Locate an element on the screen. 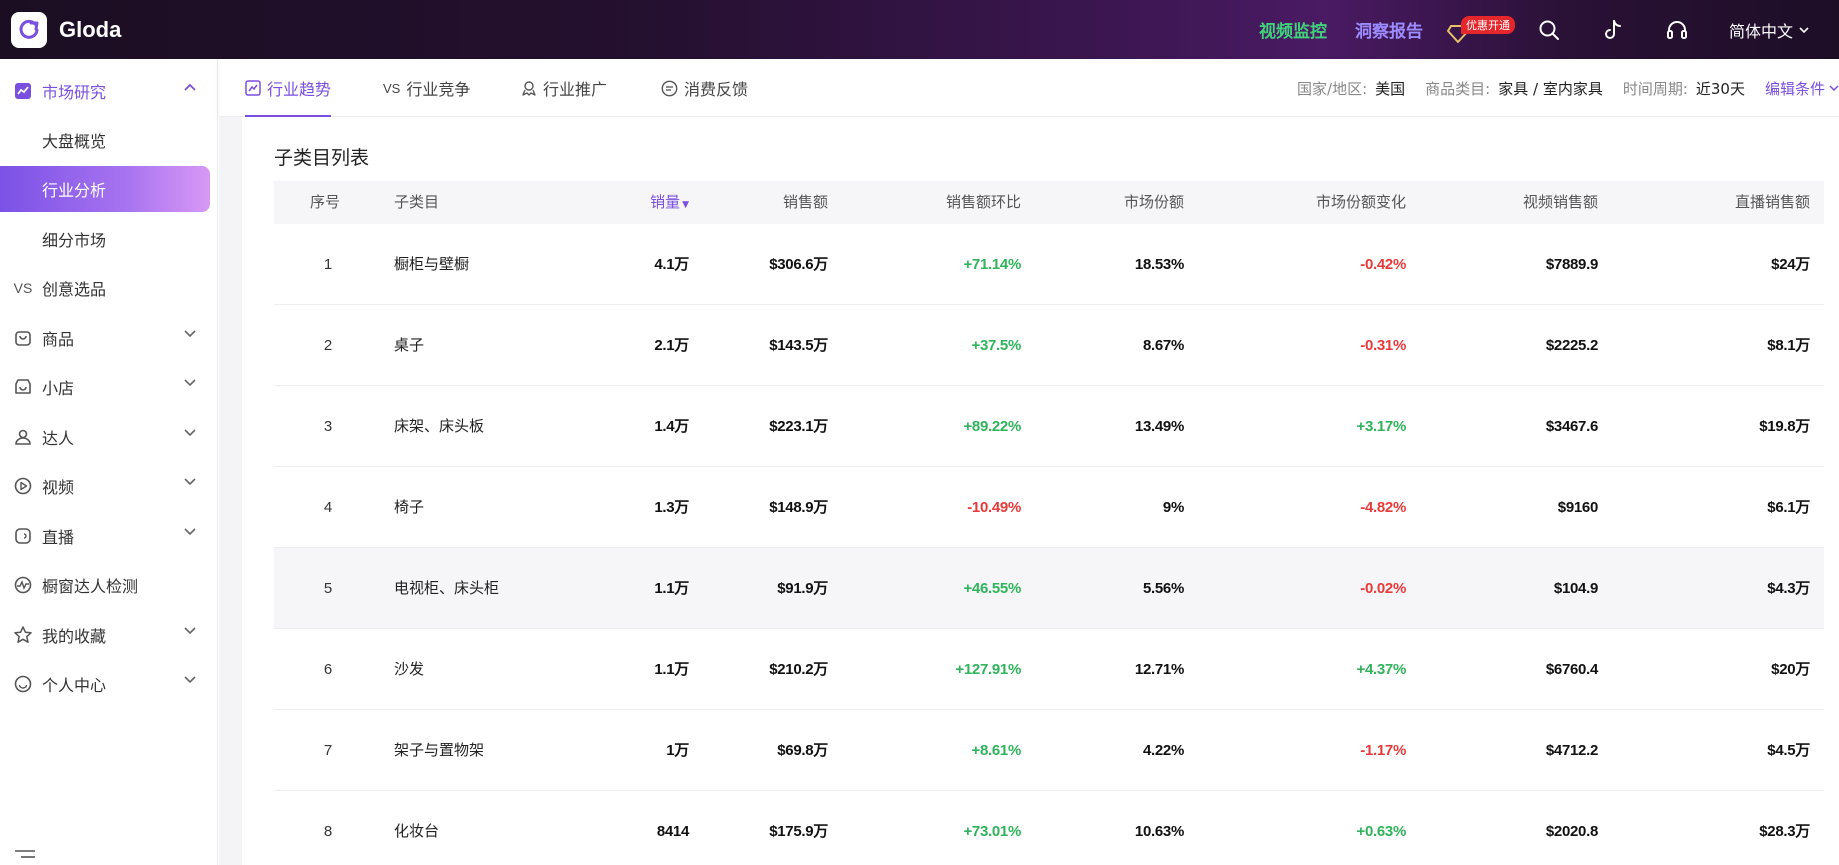 Image resolution: width=1839 pixels, height=865 pixels. table-title: 子类目列表 is located at coordinates (322, 158).